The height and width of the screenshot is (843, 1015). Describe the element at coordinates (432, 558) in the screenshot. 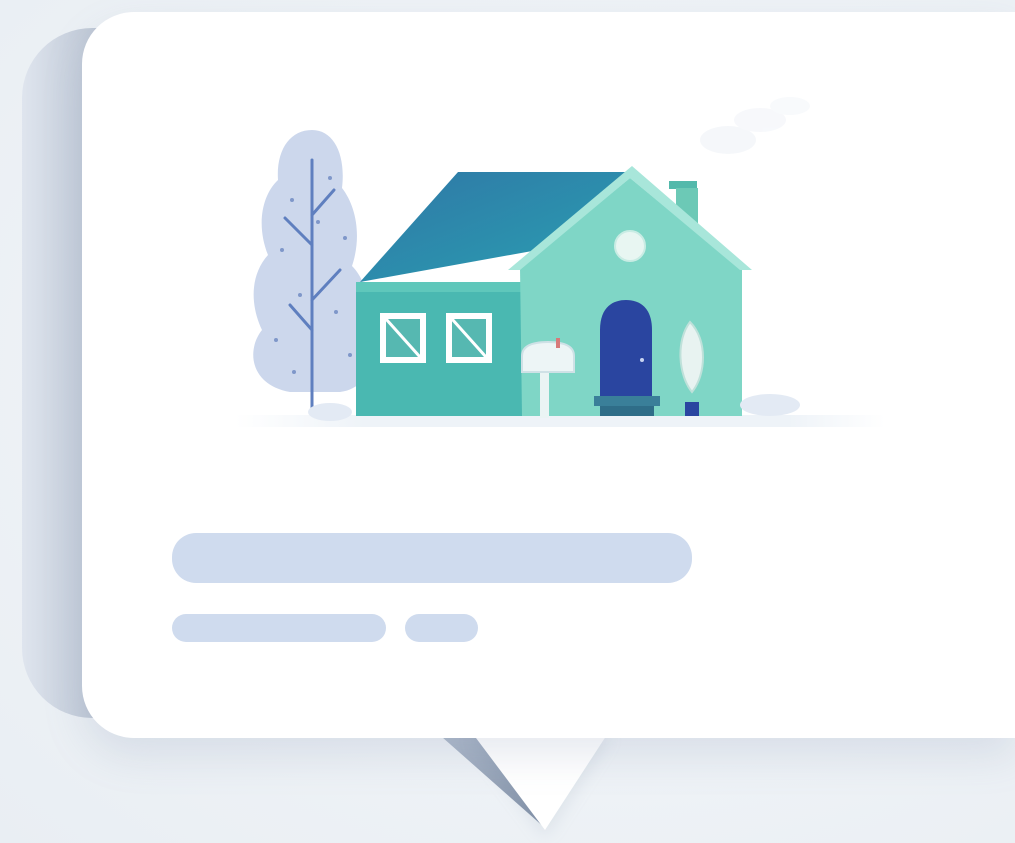

I see `title-placeholder-bar` at that location.